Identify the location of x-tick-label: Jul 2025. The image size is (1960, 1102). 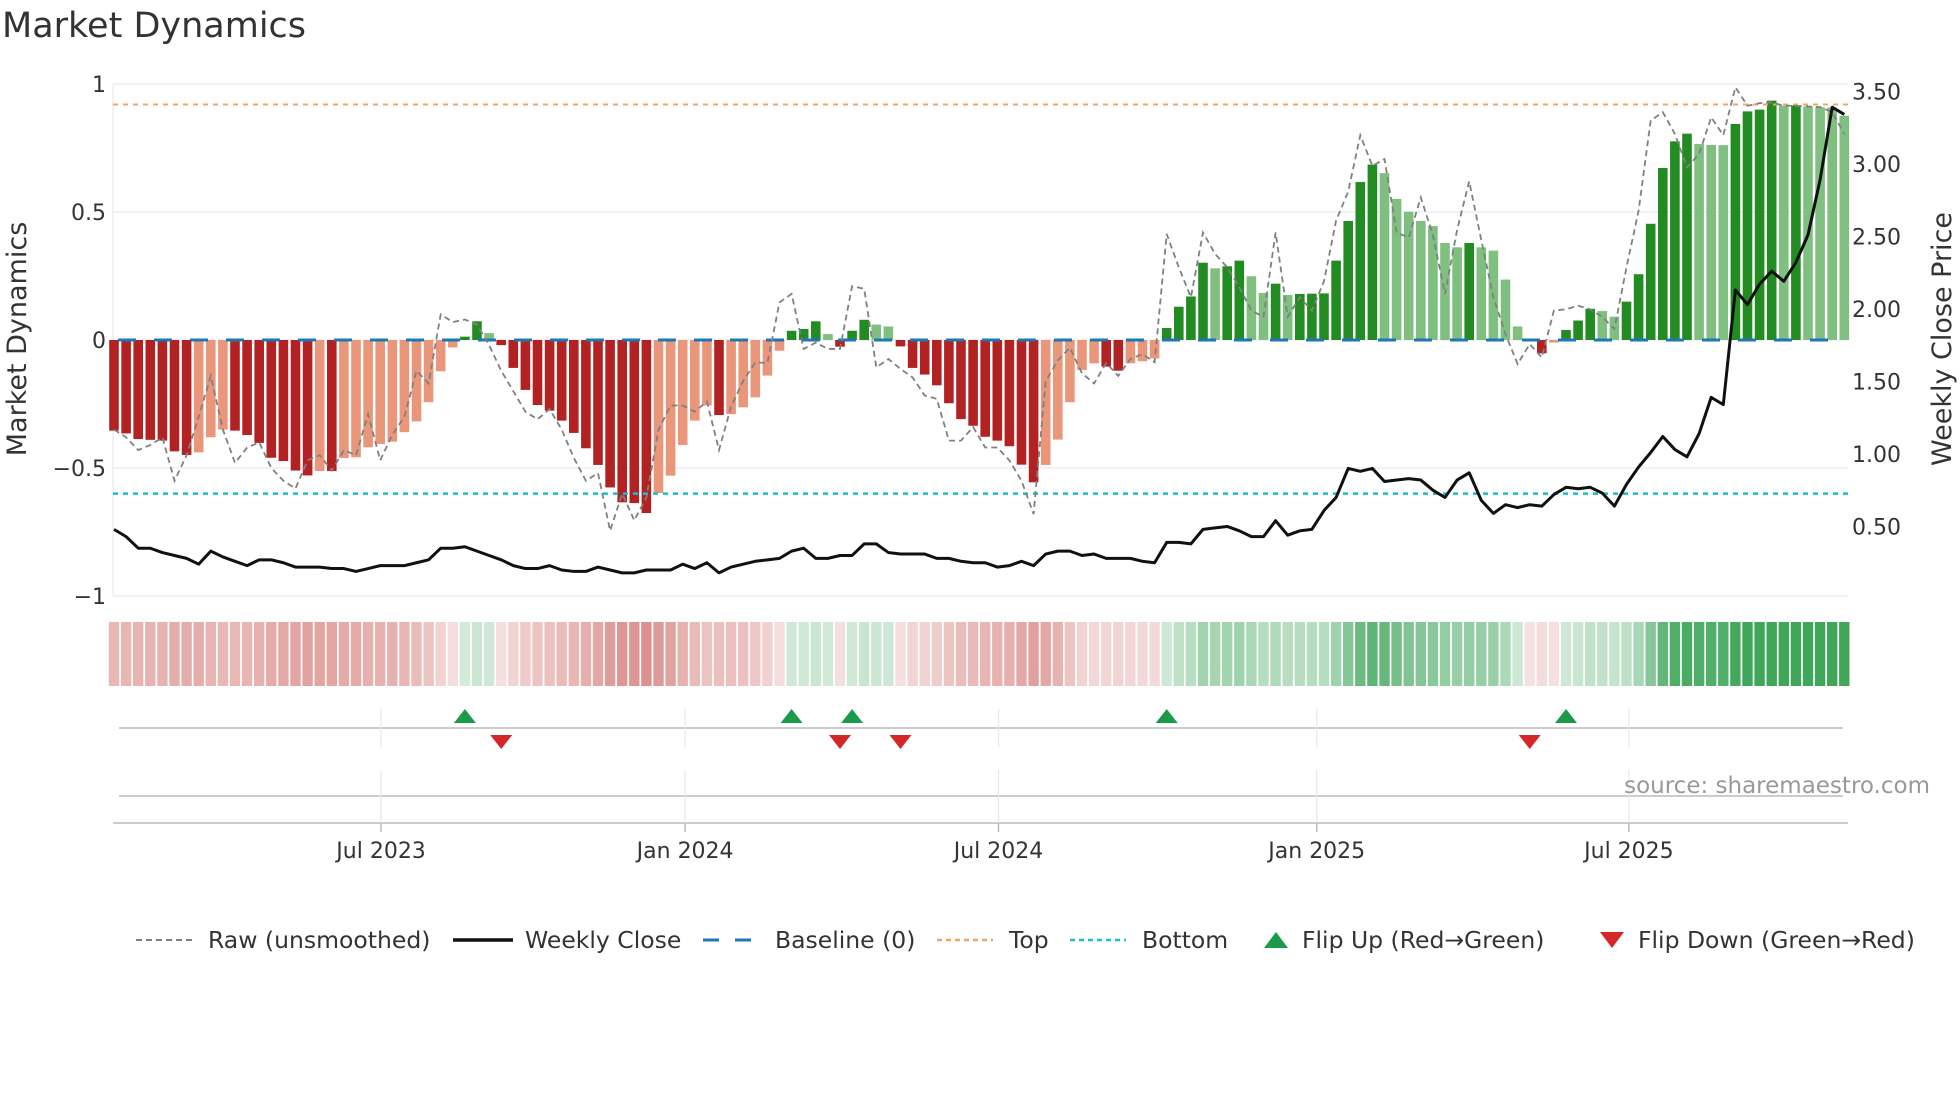
(1628, 851).